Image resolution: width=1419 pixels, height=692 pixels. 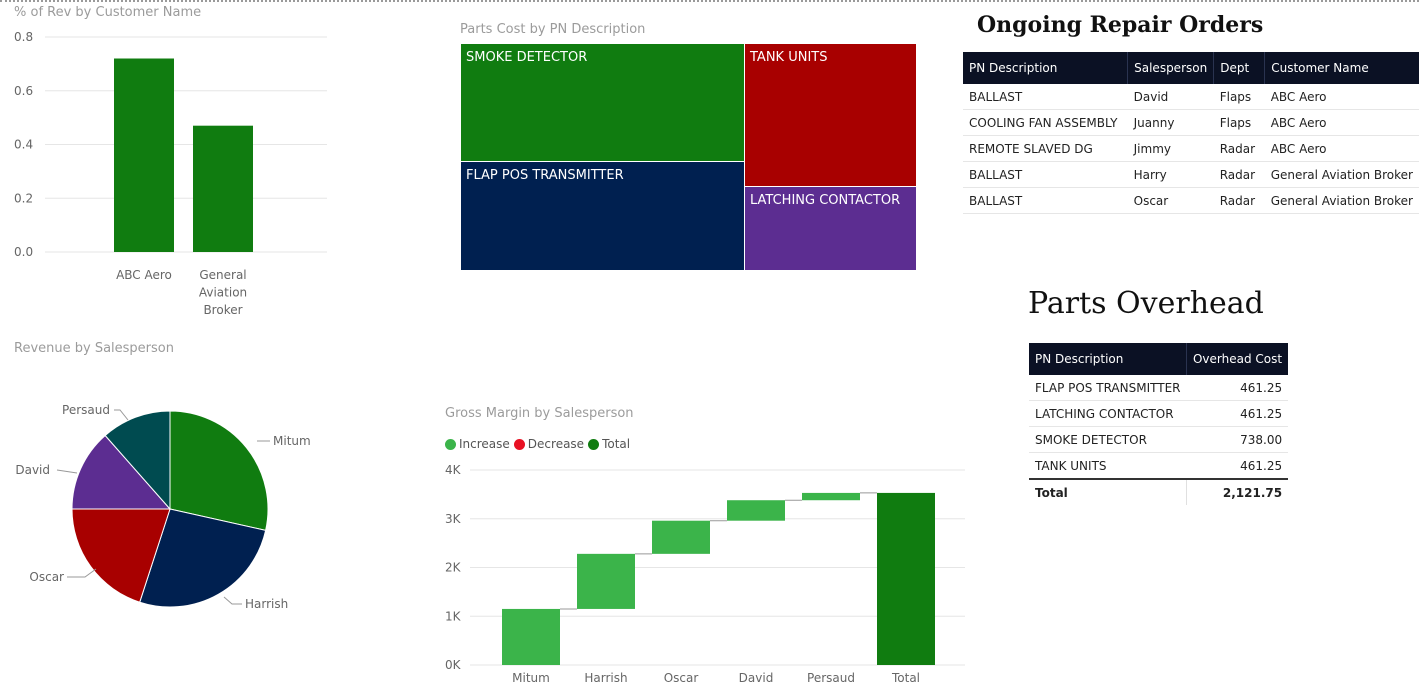 What do you see at coordinates (1045, 148) in the screenshot?
I see `cell-pn: REMOTE SLAVED DG` at bounding box center [1045, 148].